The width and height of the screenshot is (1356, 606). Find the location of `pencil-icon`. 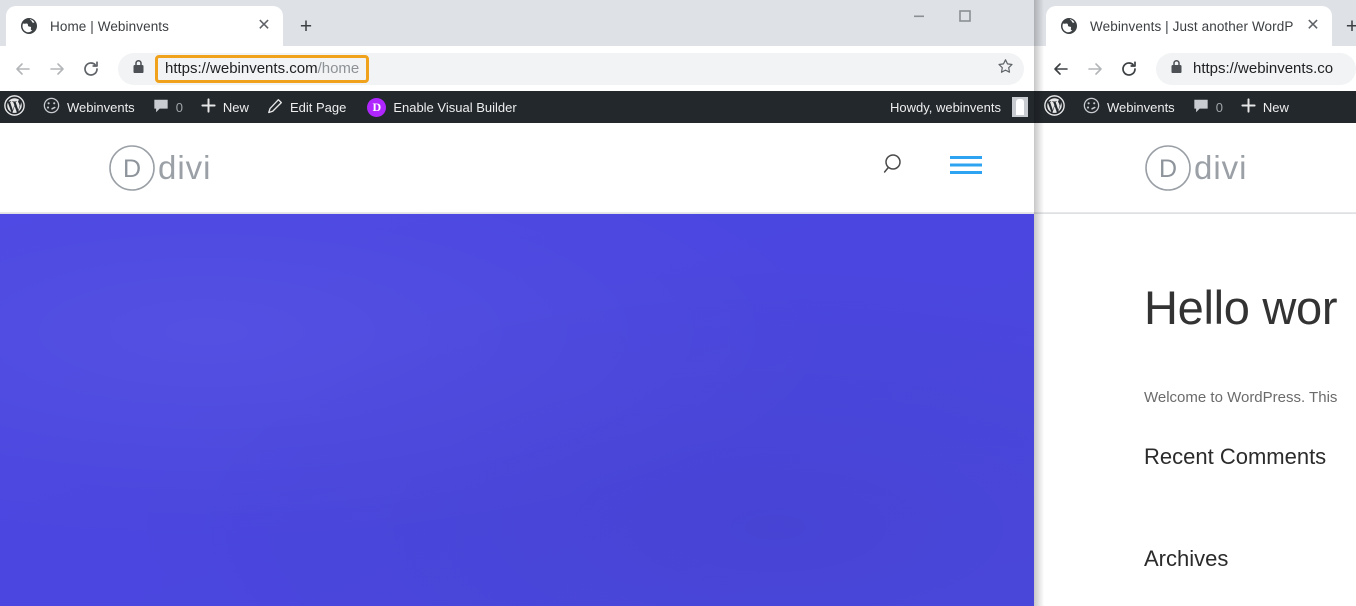

pencil-icon is located at coordinates (275, 107).